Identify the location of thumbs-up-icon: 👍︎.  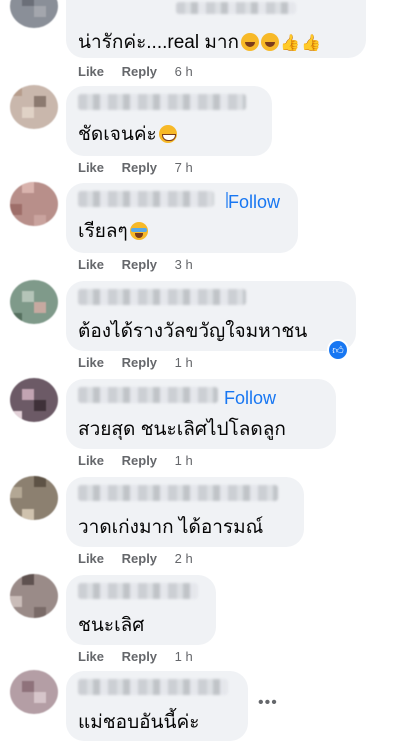
(338, 350).